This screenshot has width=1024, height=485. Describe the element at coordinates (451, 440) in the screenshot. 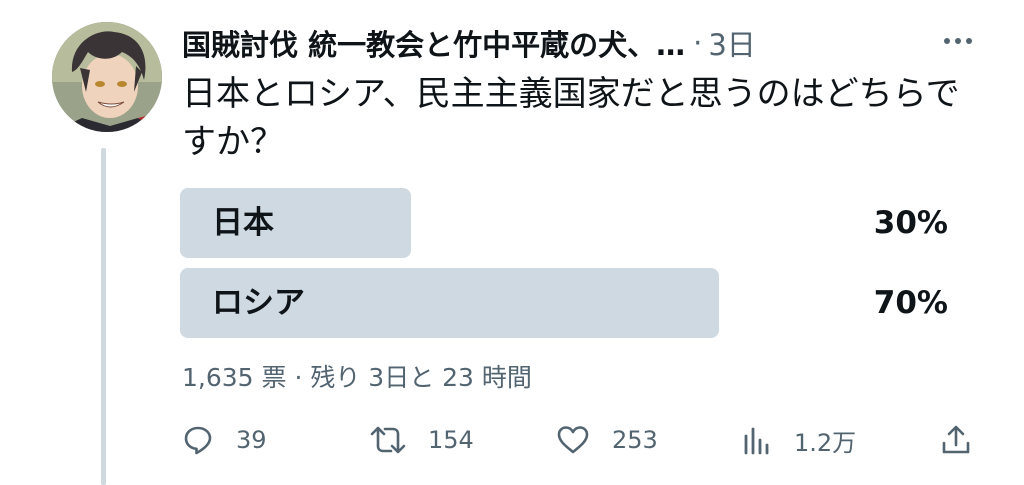

I see `retweet-count: 154` at that location.